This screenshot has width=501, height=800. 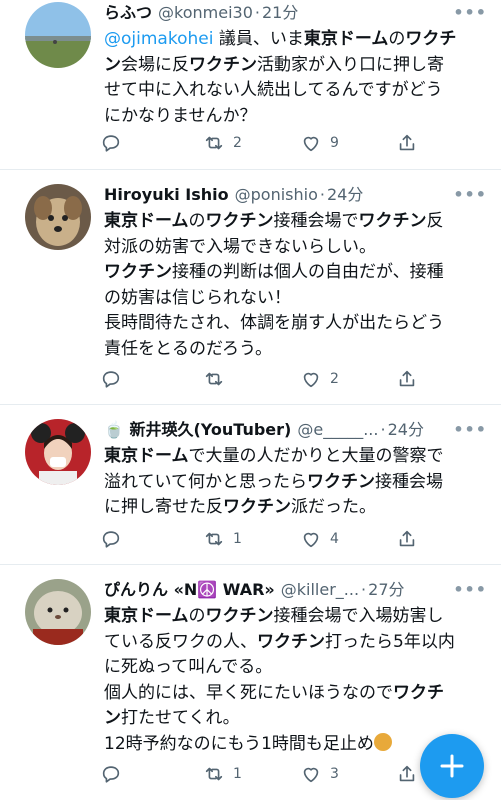 I want to click on text-segment: 接種会場で入場妨害し, so click(x=358, y=616).